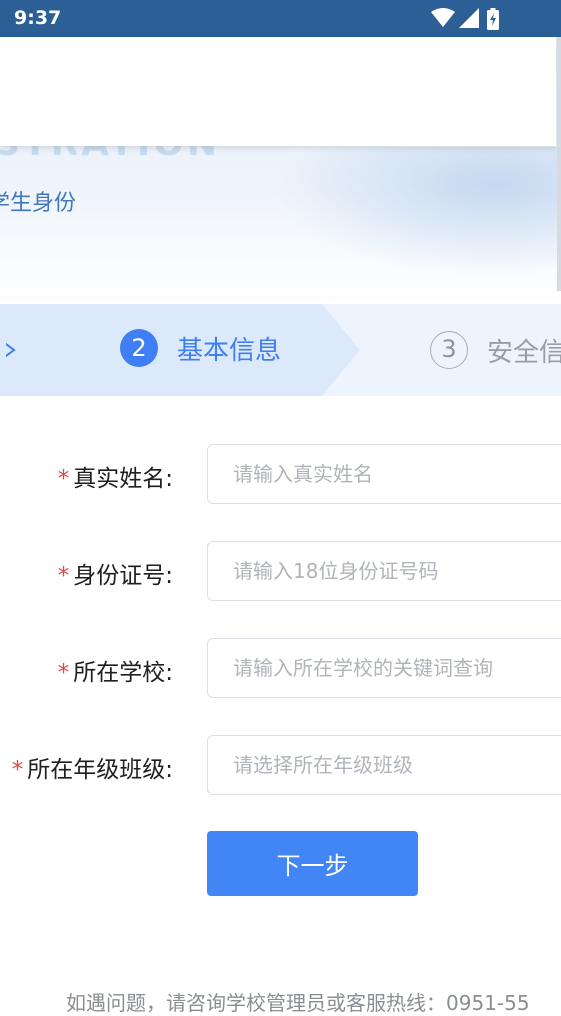 This screenshot has height=1016, width=561. I want to click on step-2-number: 2, so click(139, 348).